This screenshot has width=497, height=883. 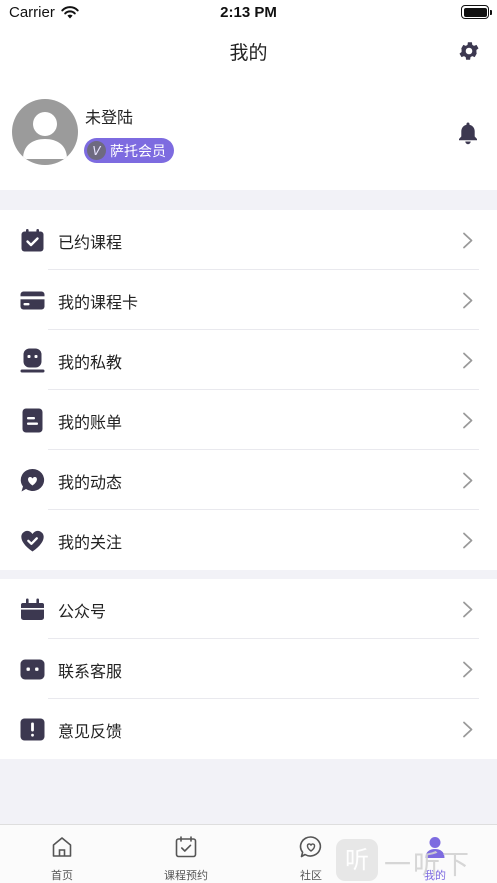 I want to click on vip-badge: V 萨托会员, so click(x=129, y=150).